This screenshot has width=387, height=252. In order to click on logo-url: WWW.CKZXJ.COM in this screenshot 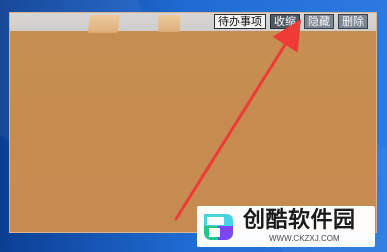, I will do `click(304, 238)`.